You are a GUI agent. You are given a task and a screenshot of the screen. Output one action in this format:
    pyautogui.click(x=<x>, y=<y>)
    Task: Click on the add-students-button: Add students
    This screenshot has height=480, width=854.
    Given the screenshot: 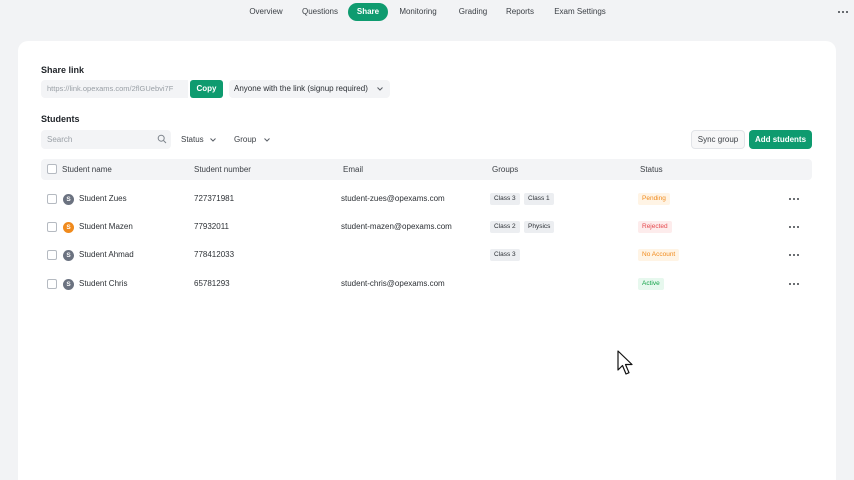 What is the action you would take?
    pyautogui.click(x=780, y=139)
    